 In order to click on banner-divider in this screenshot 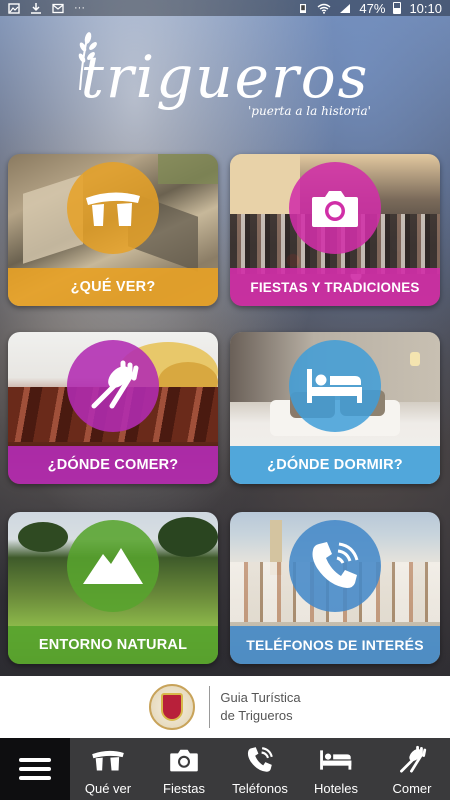, I will do `click(210, 707)`.